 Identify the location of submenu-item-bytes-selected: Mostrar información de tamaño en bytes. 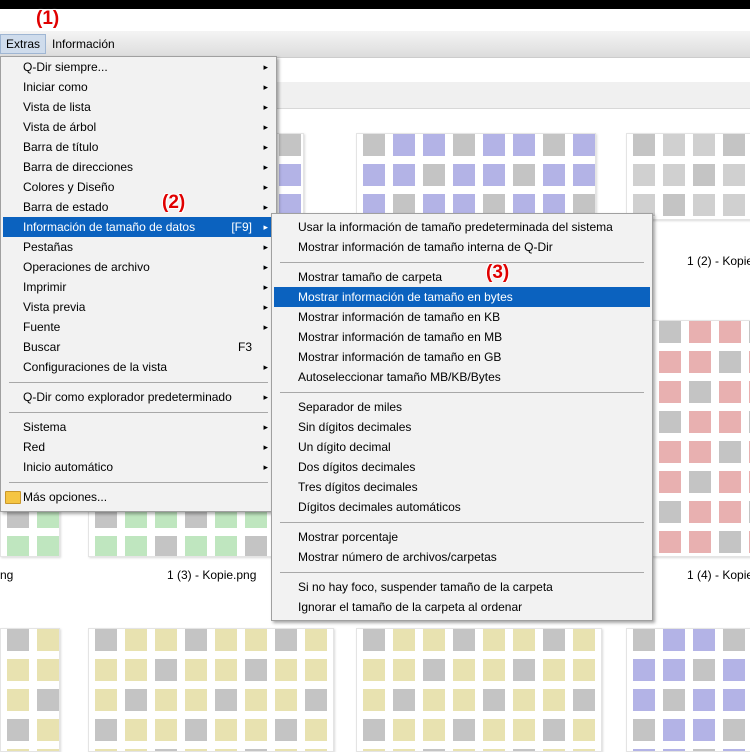
(462, 297).